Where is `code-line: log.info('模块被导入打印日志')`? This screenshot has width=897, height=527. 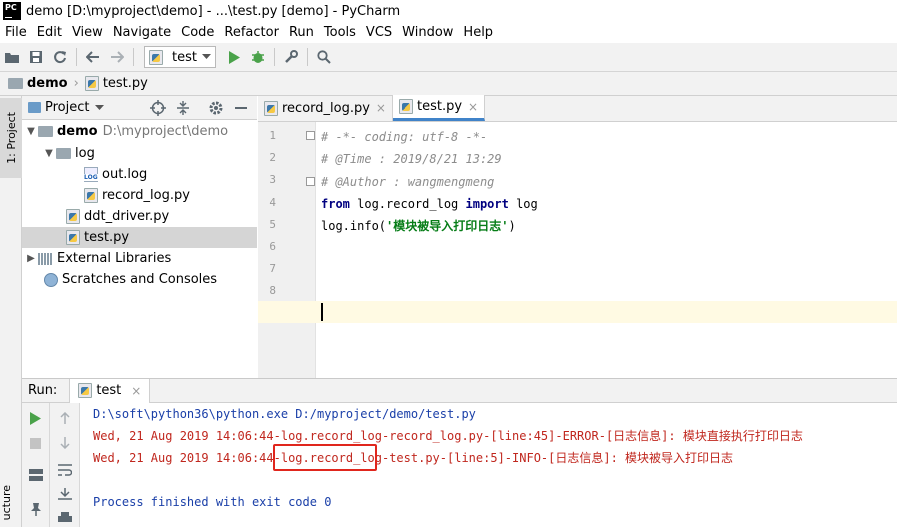
code-line: log.info('模块被导入打印日志') is located at coordinates (418, 226).